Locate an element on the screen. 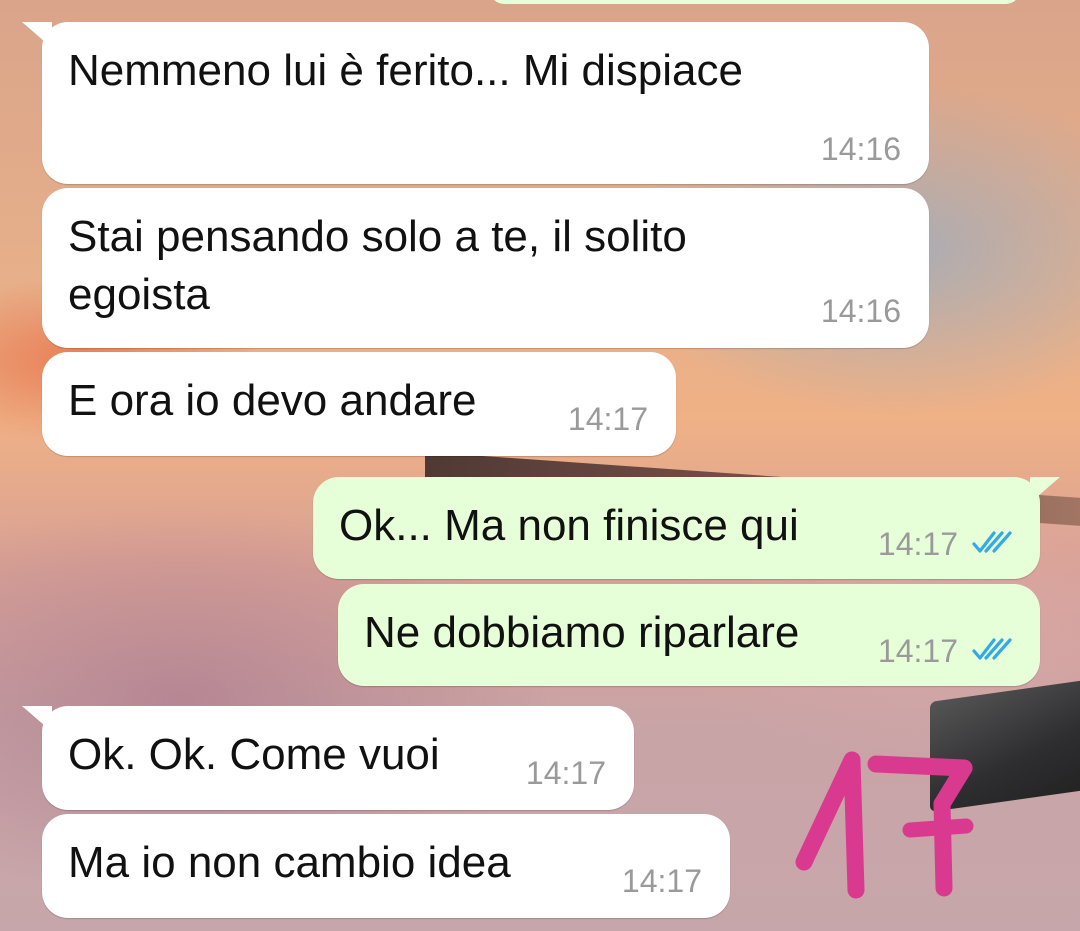  message-text: Ok... Ma non finisce qui is located at coordinates (569, 525).